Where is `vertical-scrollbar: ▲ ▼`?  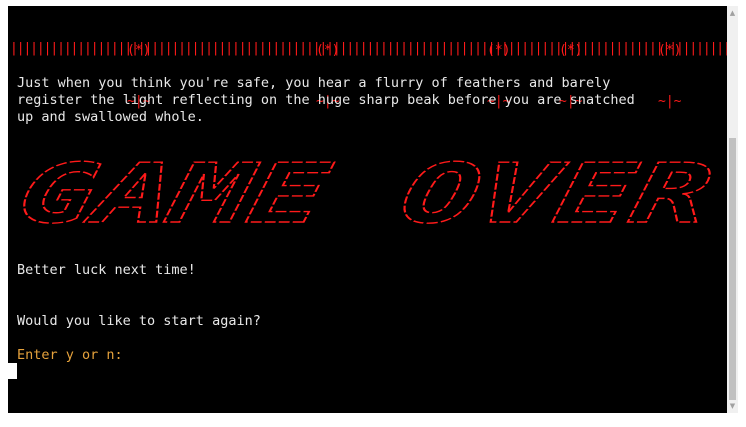
vertical-scrollbar: ▲ ▼ is located at coordinates (732, 209).